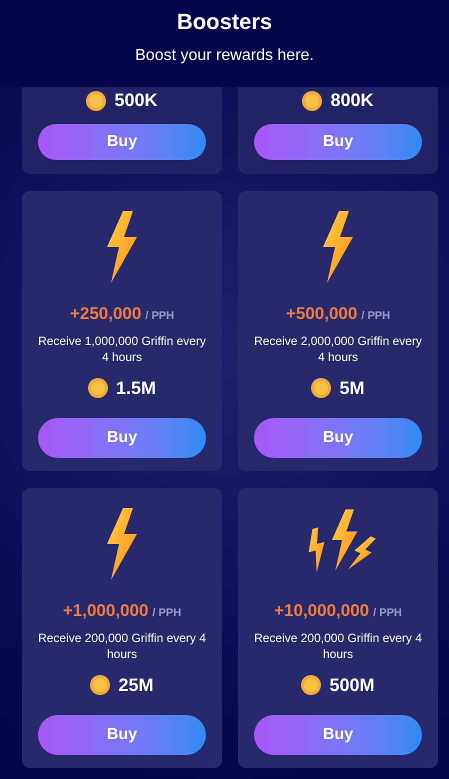  I want to click on page-title: Boosters, so click(224, 22).